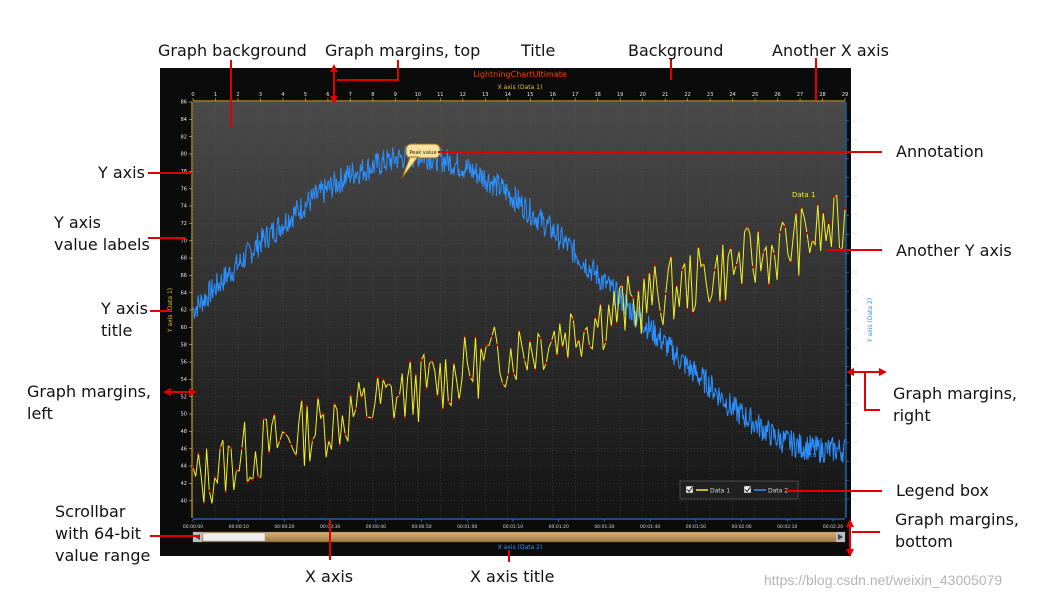  I want to click on top-x-tick-label: 0, so click(192, 95).